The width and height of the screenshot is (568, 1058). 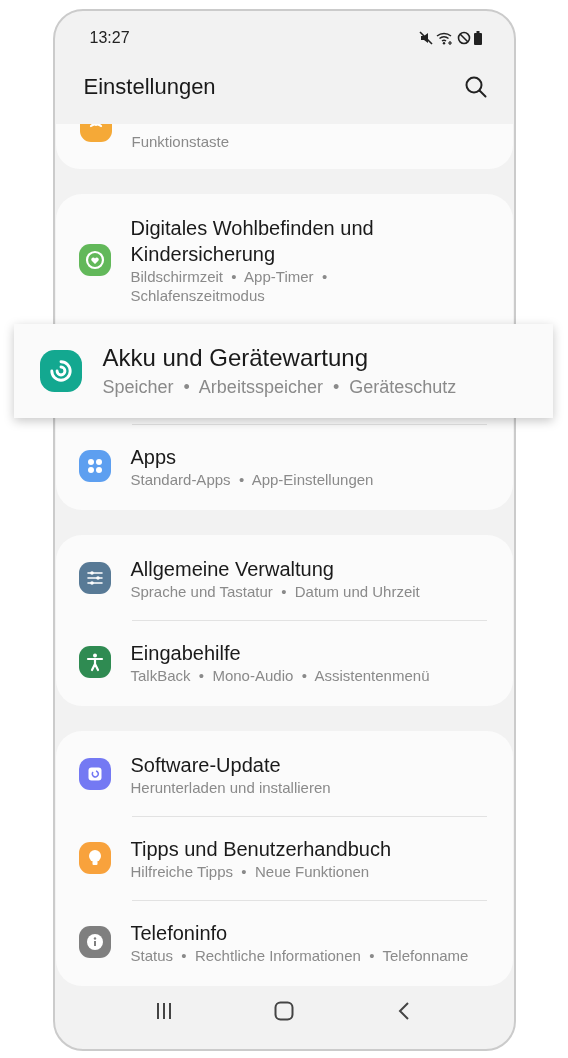 I want to click on wifi-icon, so click(x=444, y=38).